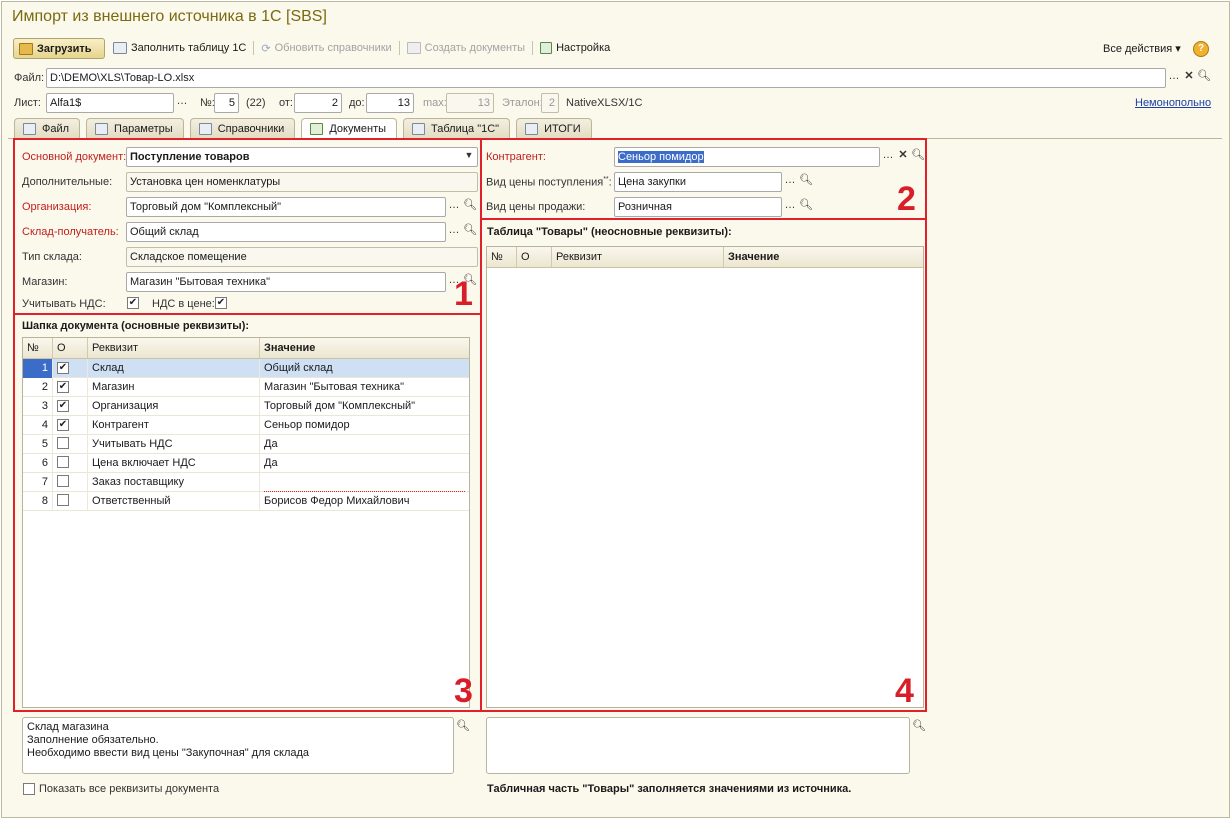 This screenshot has height=819, width=1231. I want to click on tab-totals: ИТОГИ, so click(554, 128).